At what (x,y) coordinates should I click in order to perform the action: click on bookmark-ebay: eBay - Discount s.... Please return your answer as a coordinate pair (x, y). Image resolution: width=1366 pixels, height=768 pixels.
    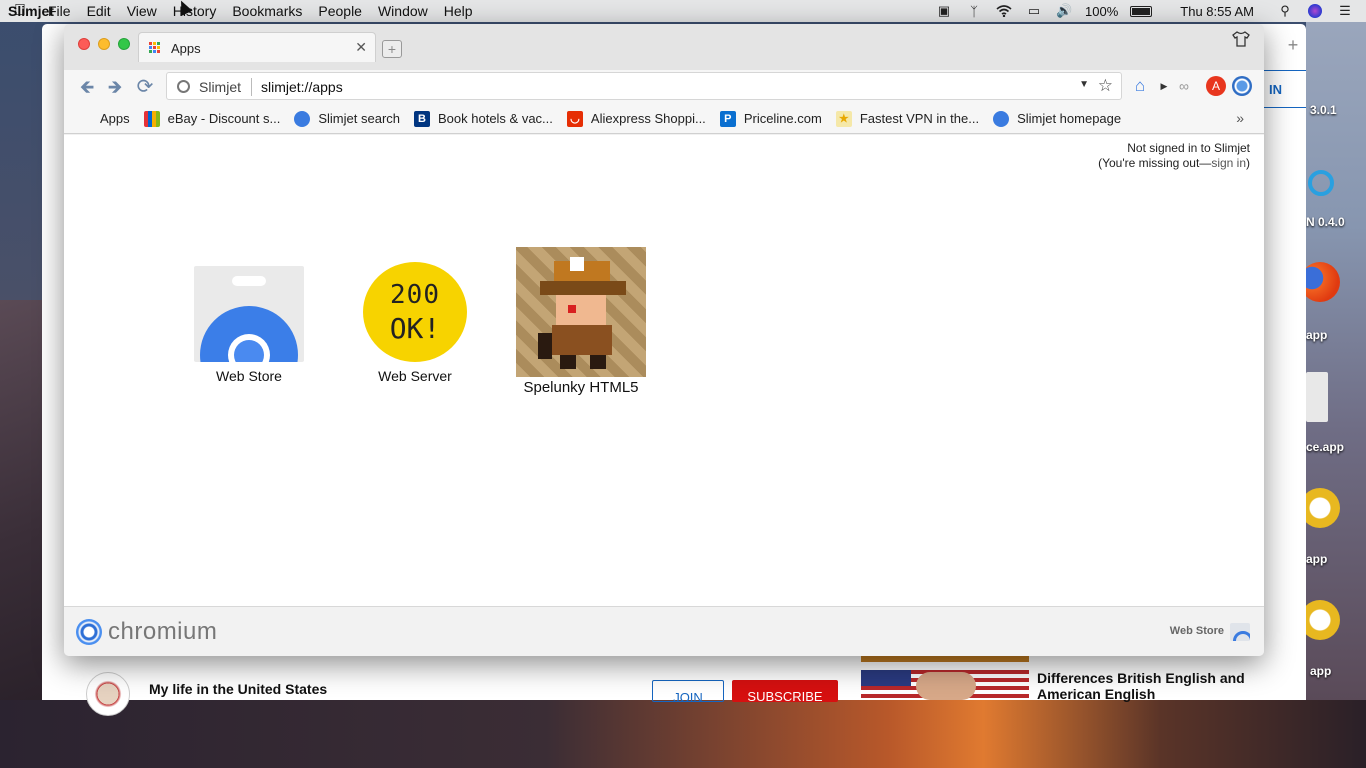
    Looking at the image, I should click on (212, 118).